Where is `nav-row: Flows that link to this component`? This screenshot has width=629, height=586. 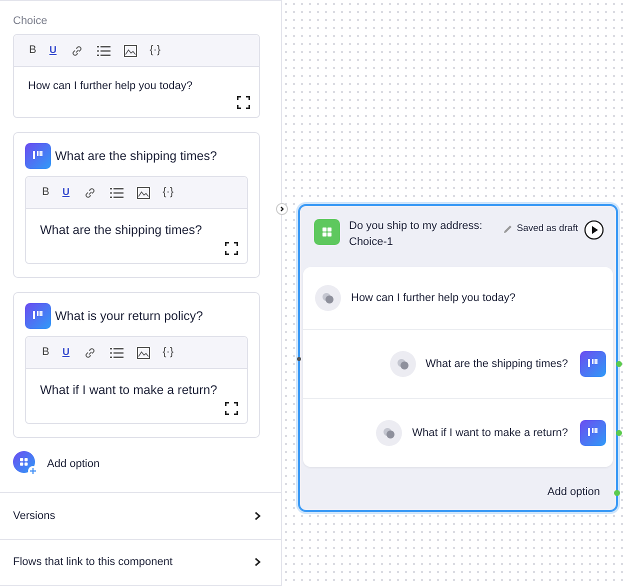 nav-row: Flows that link to this component is located at coordinates (140, 562).